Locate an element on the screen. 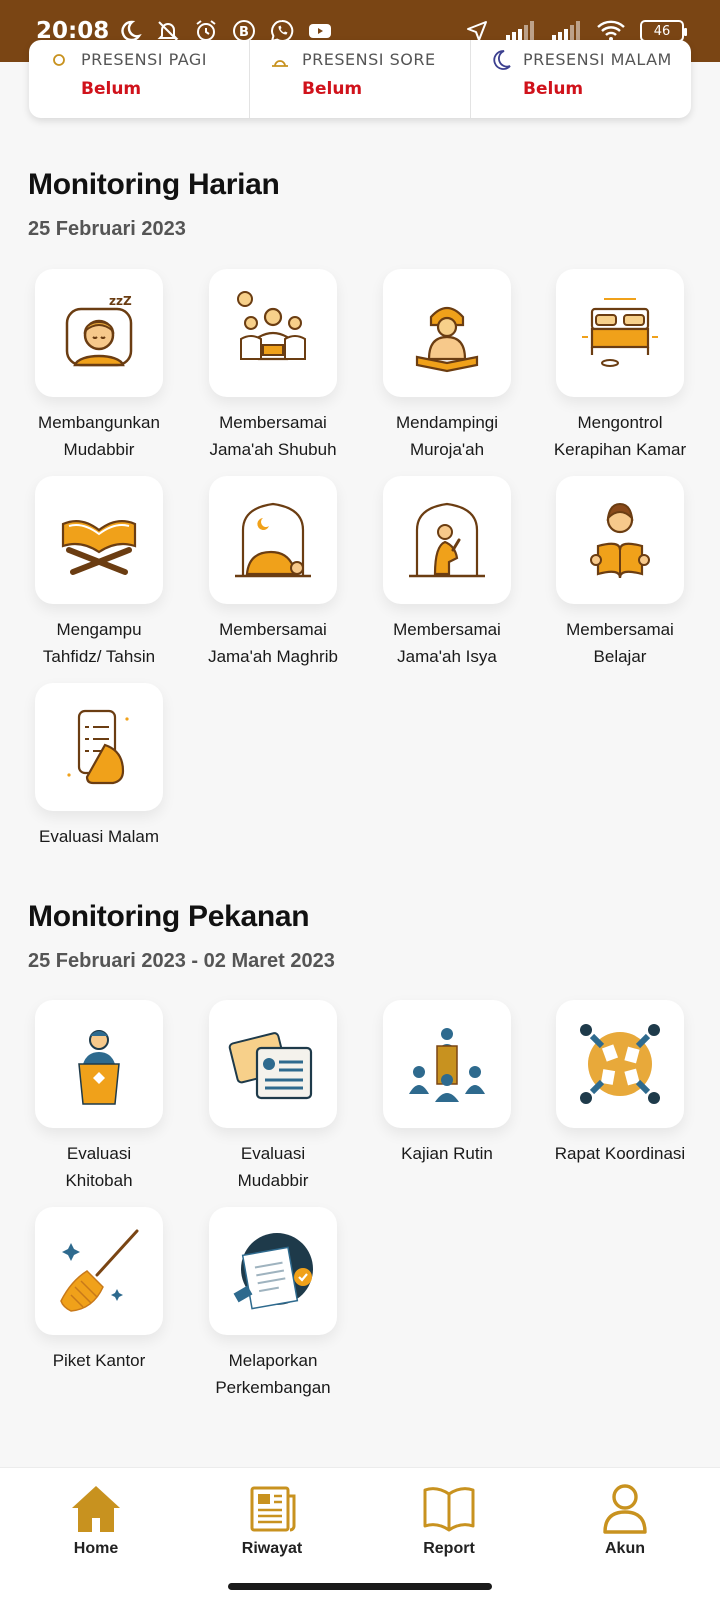 Image resolution: width=720 pixels, height=1600 pixels. svg-text: B is located at coordinates (244, 32).